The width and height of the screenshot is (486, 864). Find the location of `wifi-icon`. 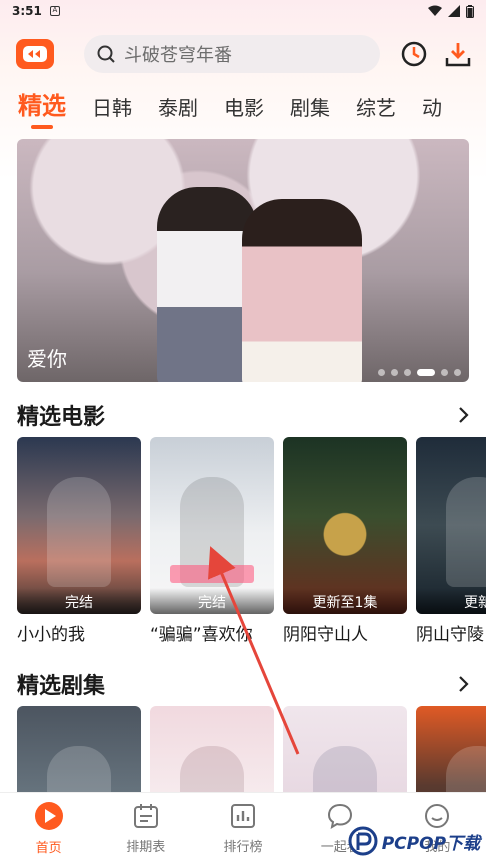

wifi-icon is located at coordinates (435, 10).